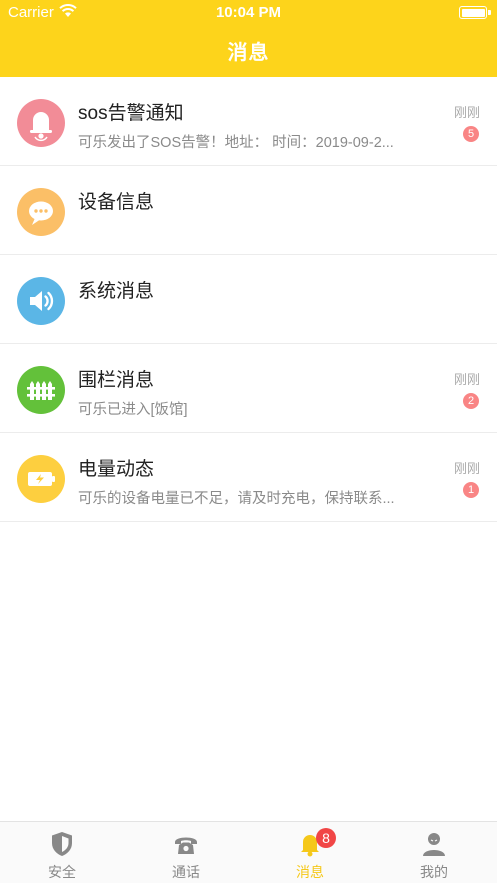  Describe the element at coordinates (116, 469) in the screenshot. I see `message-title: 电量动态` at that location.